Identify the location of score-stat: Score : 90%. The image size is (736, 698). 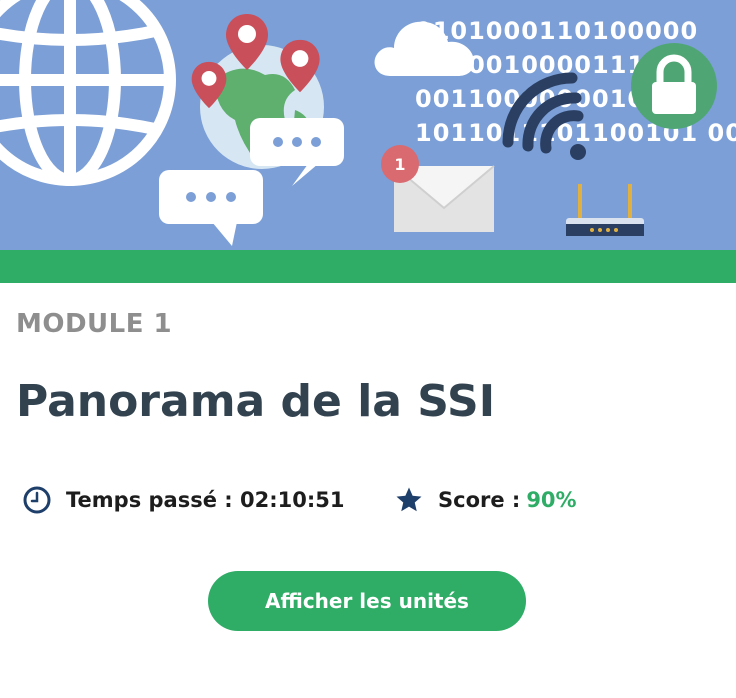
(485, 500).